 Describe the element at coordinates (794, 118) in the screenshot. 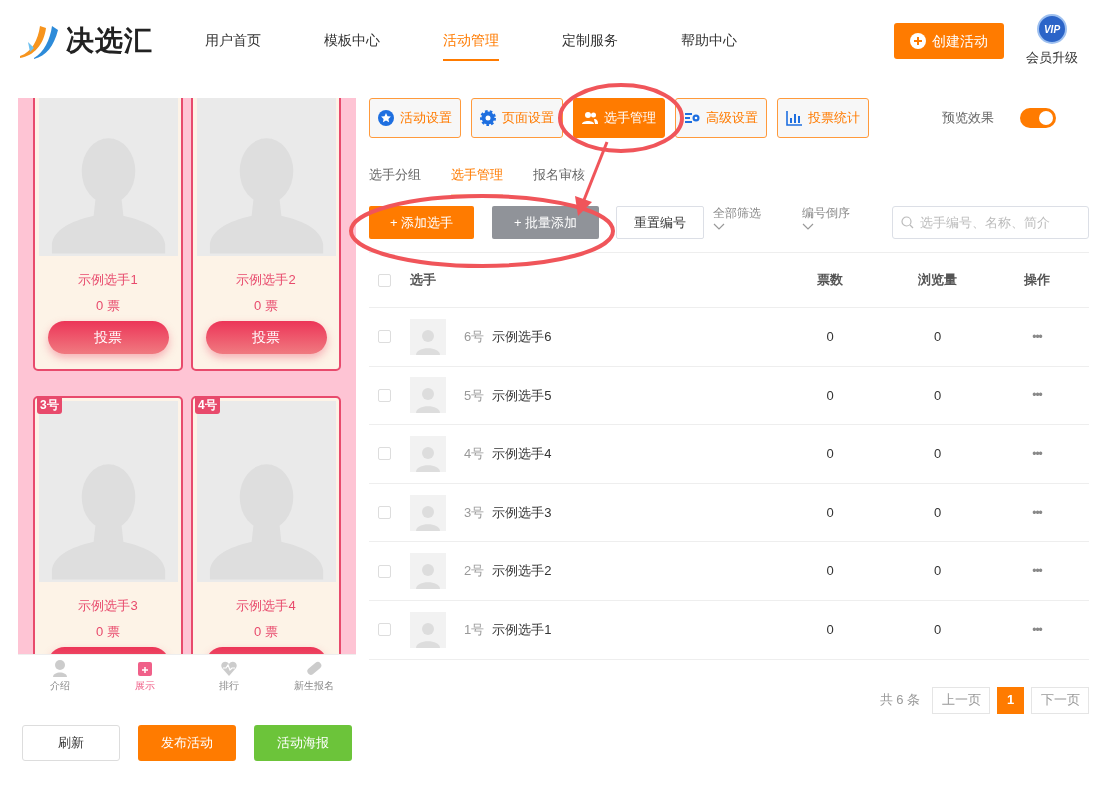

I see `chart-icon` at that location.